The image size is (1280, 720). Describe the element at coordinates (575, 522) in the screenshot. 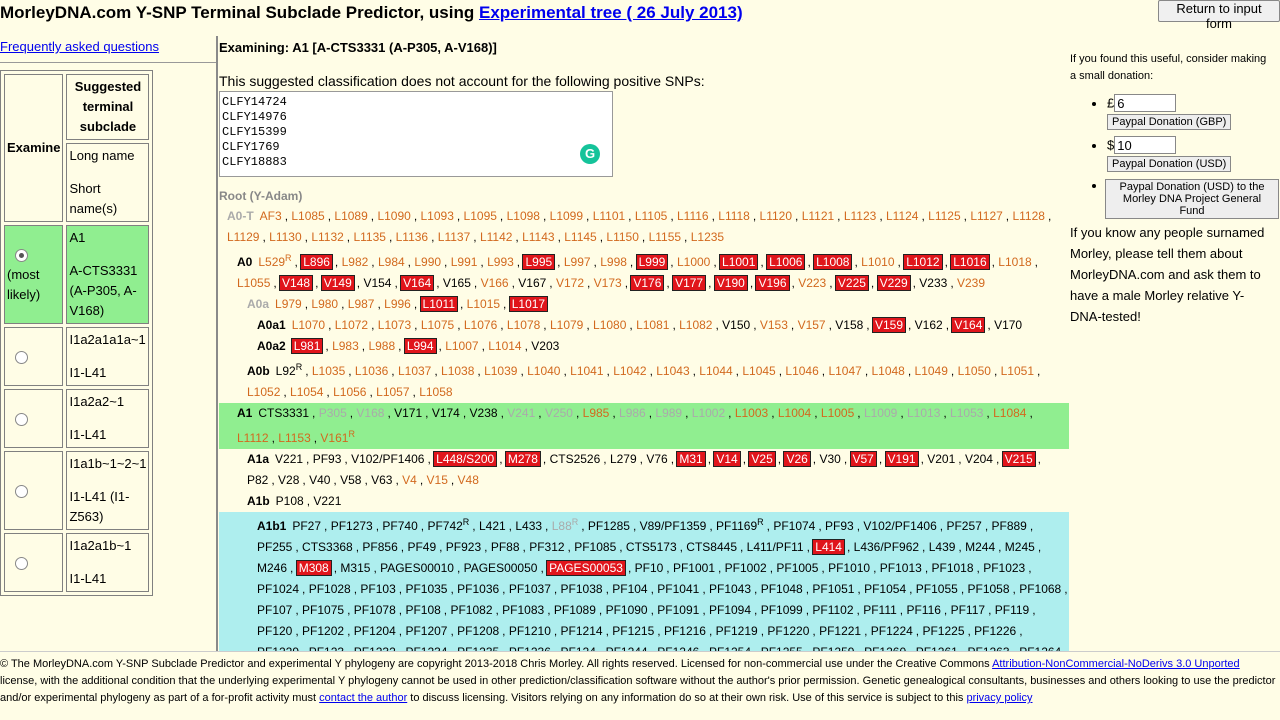

I see `recurrent-marker: R` at that location.